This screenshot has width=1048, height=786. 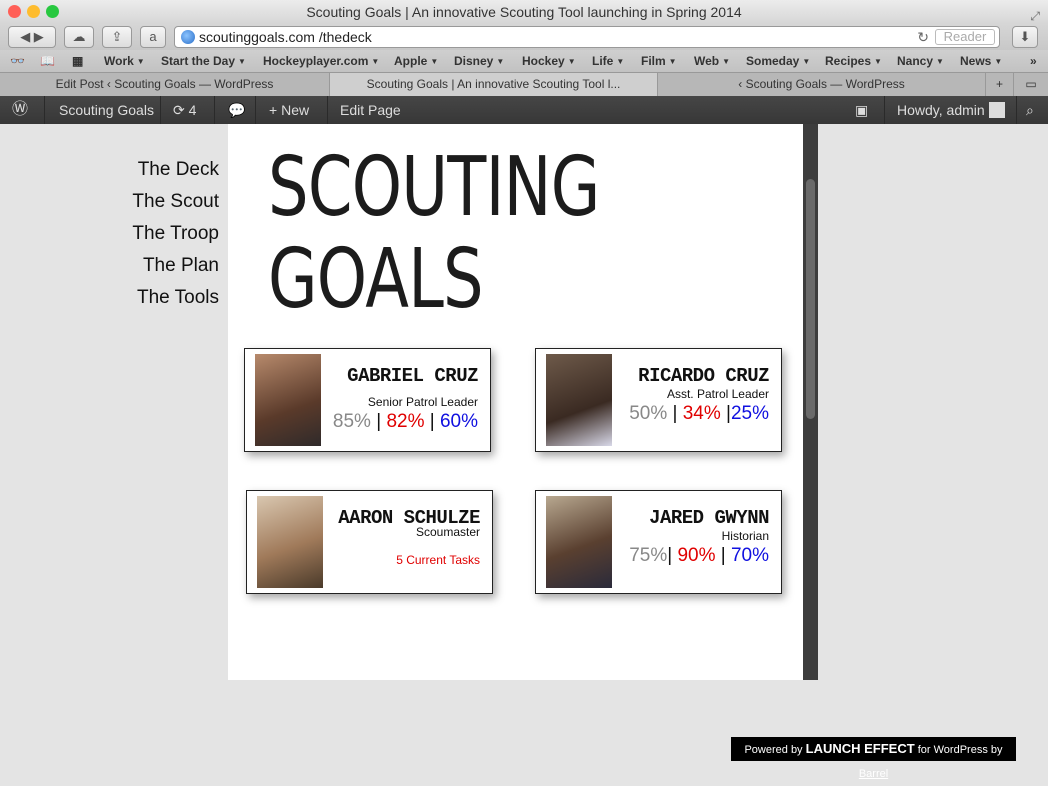 What do you see at coordinates (1000, 84) in the screenshot?
I see `new-tab-icon: +` at bounding box center [1000, 84].